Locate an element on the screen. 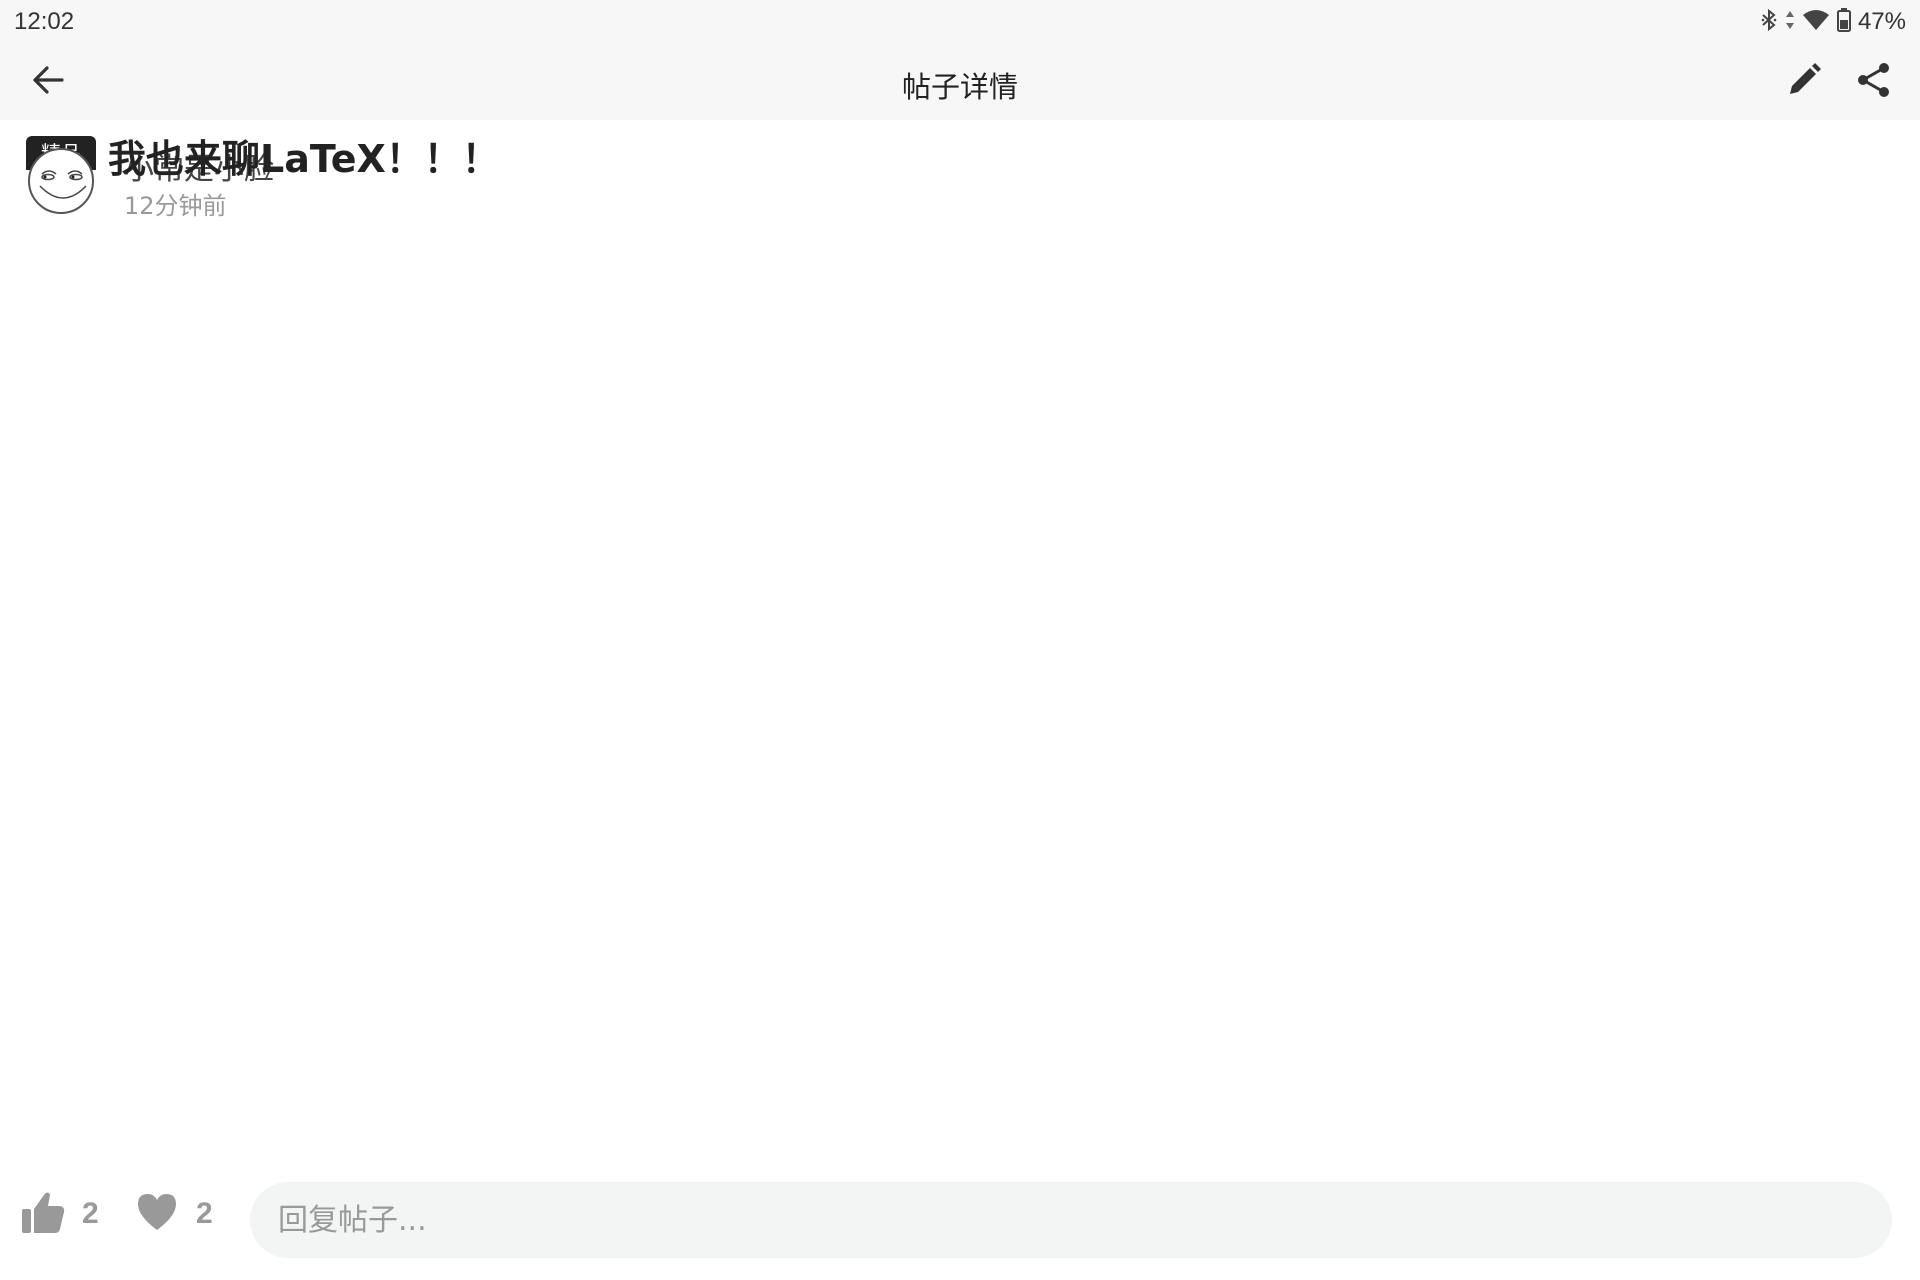 Image resolution: width=1920 pixels, height=1280 pixels. share-button is located at coordinates (1874, 82).